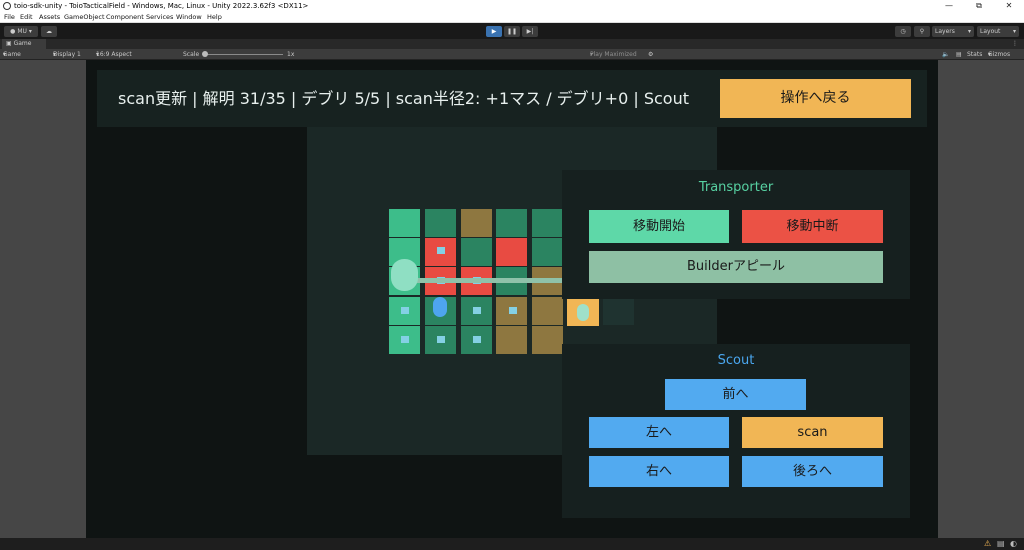  What do you see at coordinates (812, 471) in the screenshot?
I see `scout-back-button: 後ろへ` at bounding box center [812, 471].